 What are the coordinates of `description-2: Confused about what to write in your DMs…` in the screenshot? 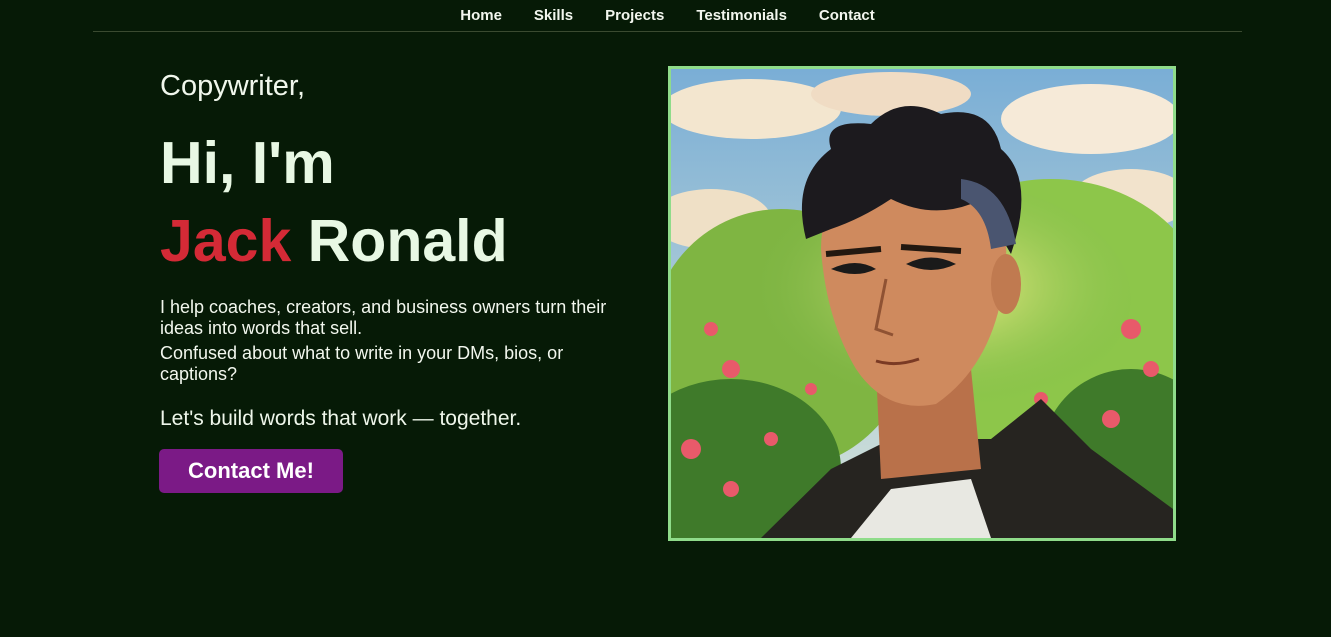 It's located at (362, 363).